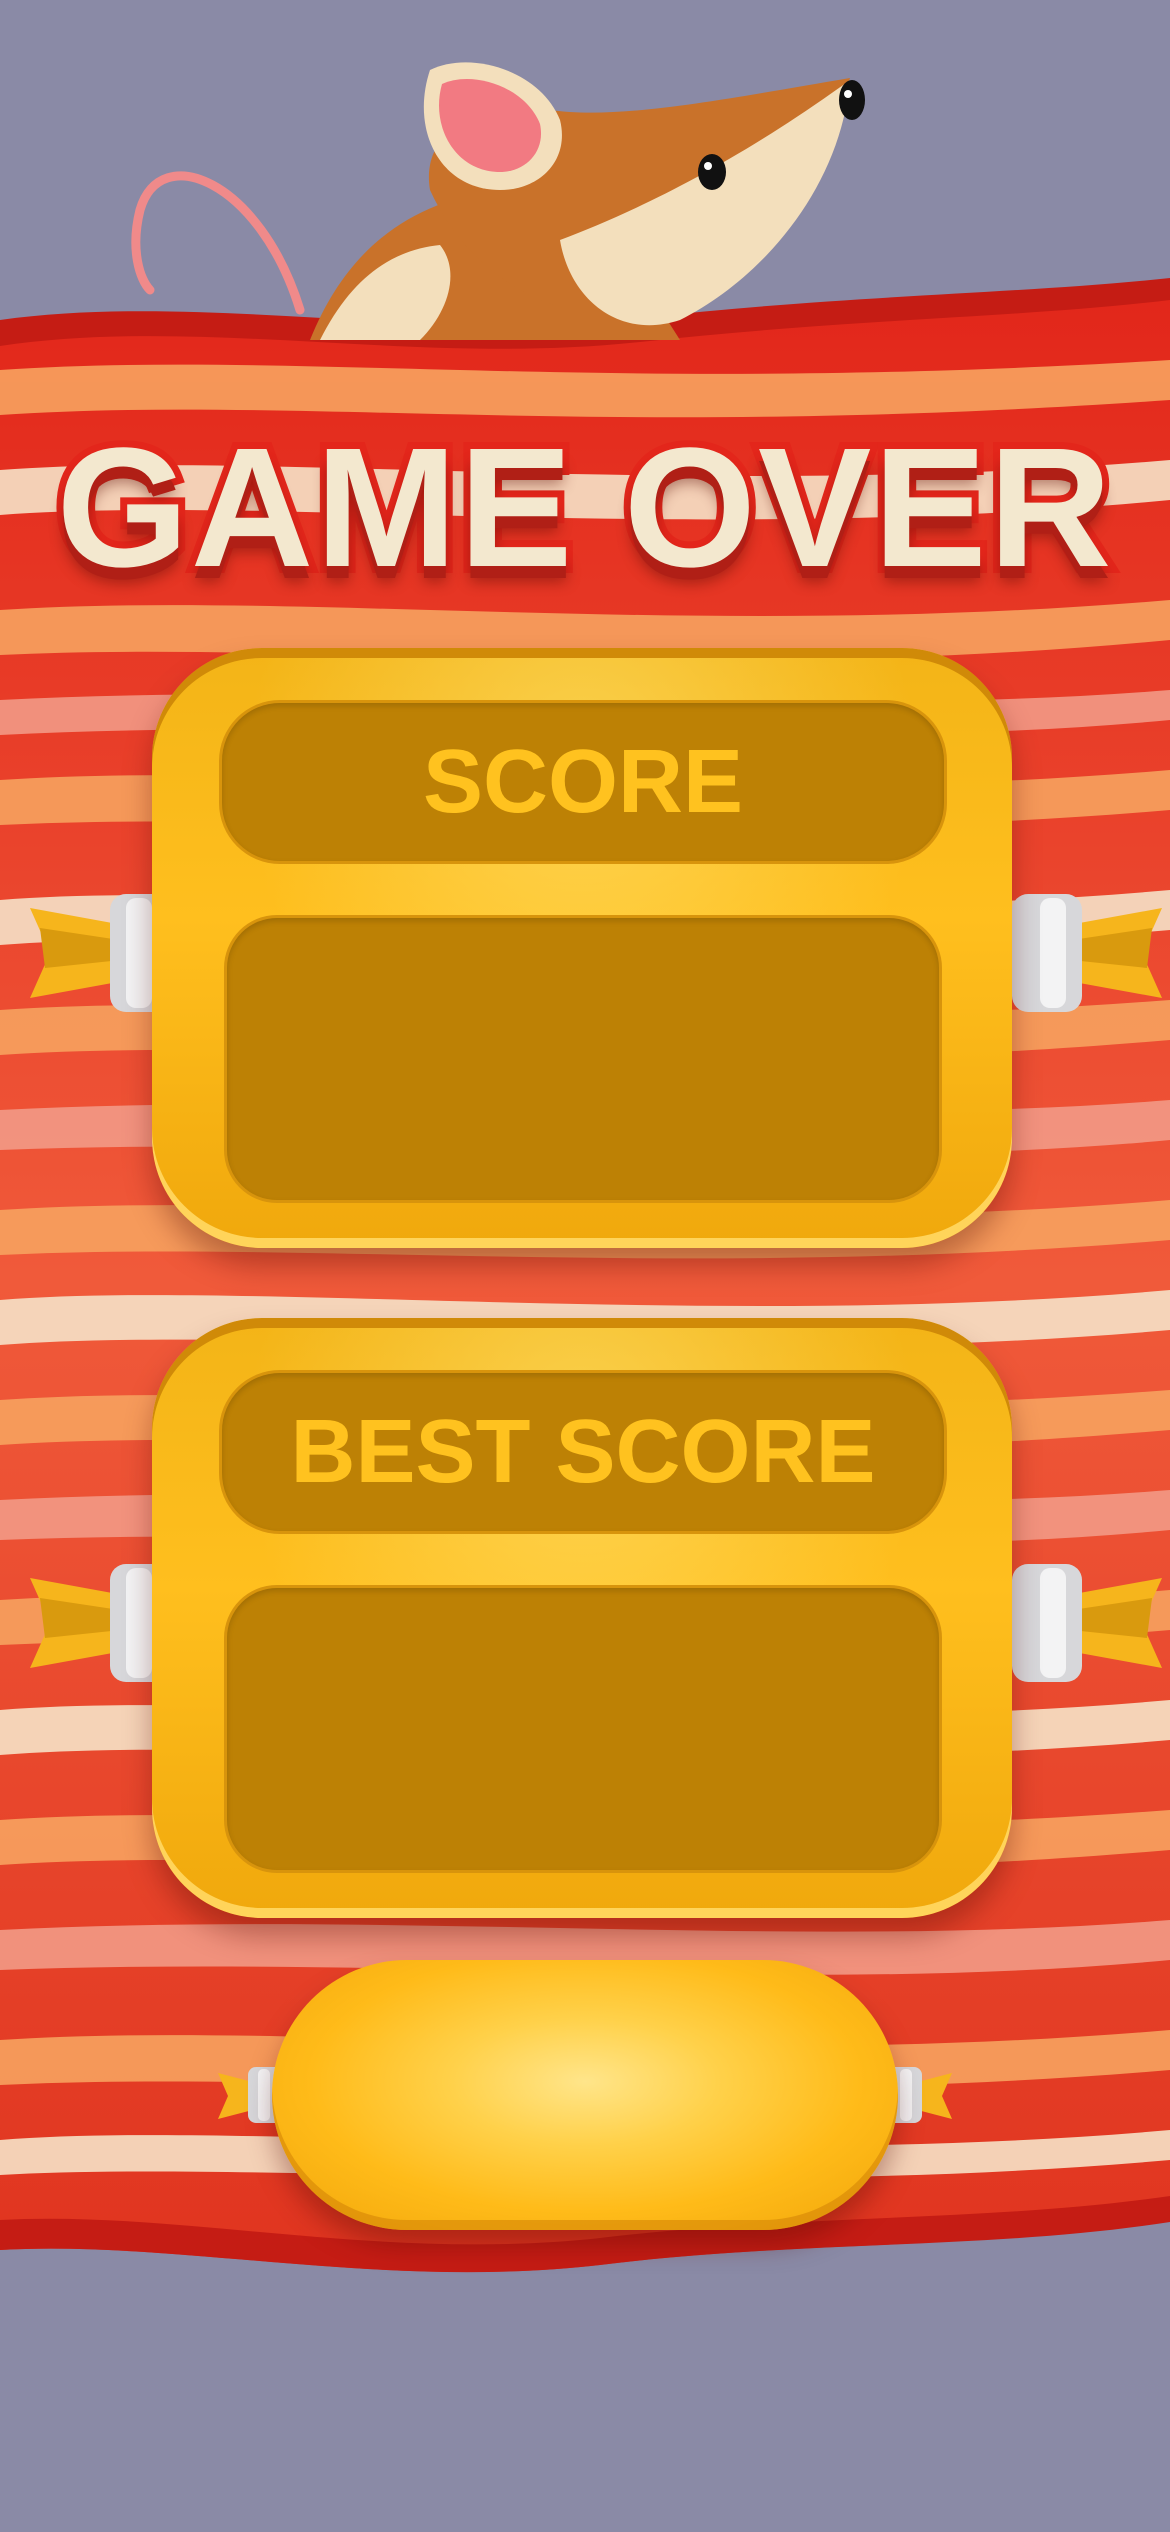  I want to click on mouse-icon, so click(498, 201).